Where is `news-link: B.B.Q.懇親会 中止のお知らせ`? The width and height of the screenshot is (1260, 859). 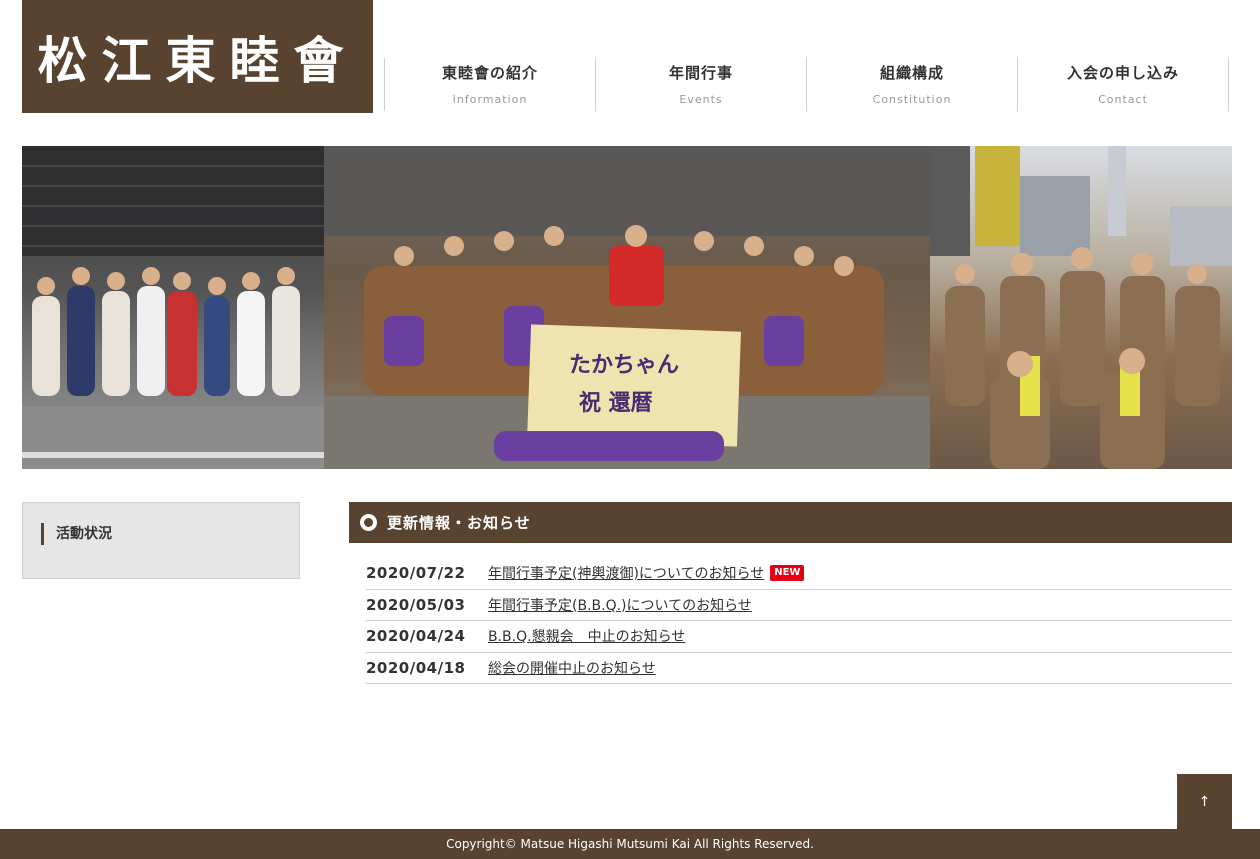
news-link: B.B.Q.懇親会 中止のお知らせ is located at coordinates (586, 636).